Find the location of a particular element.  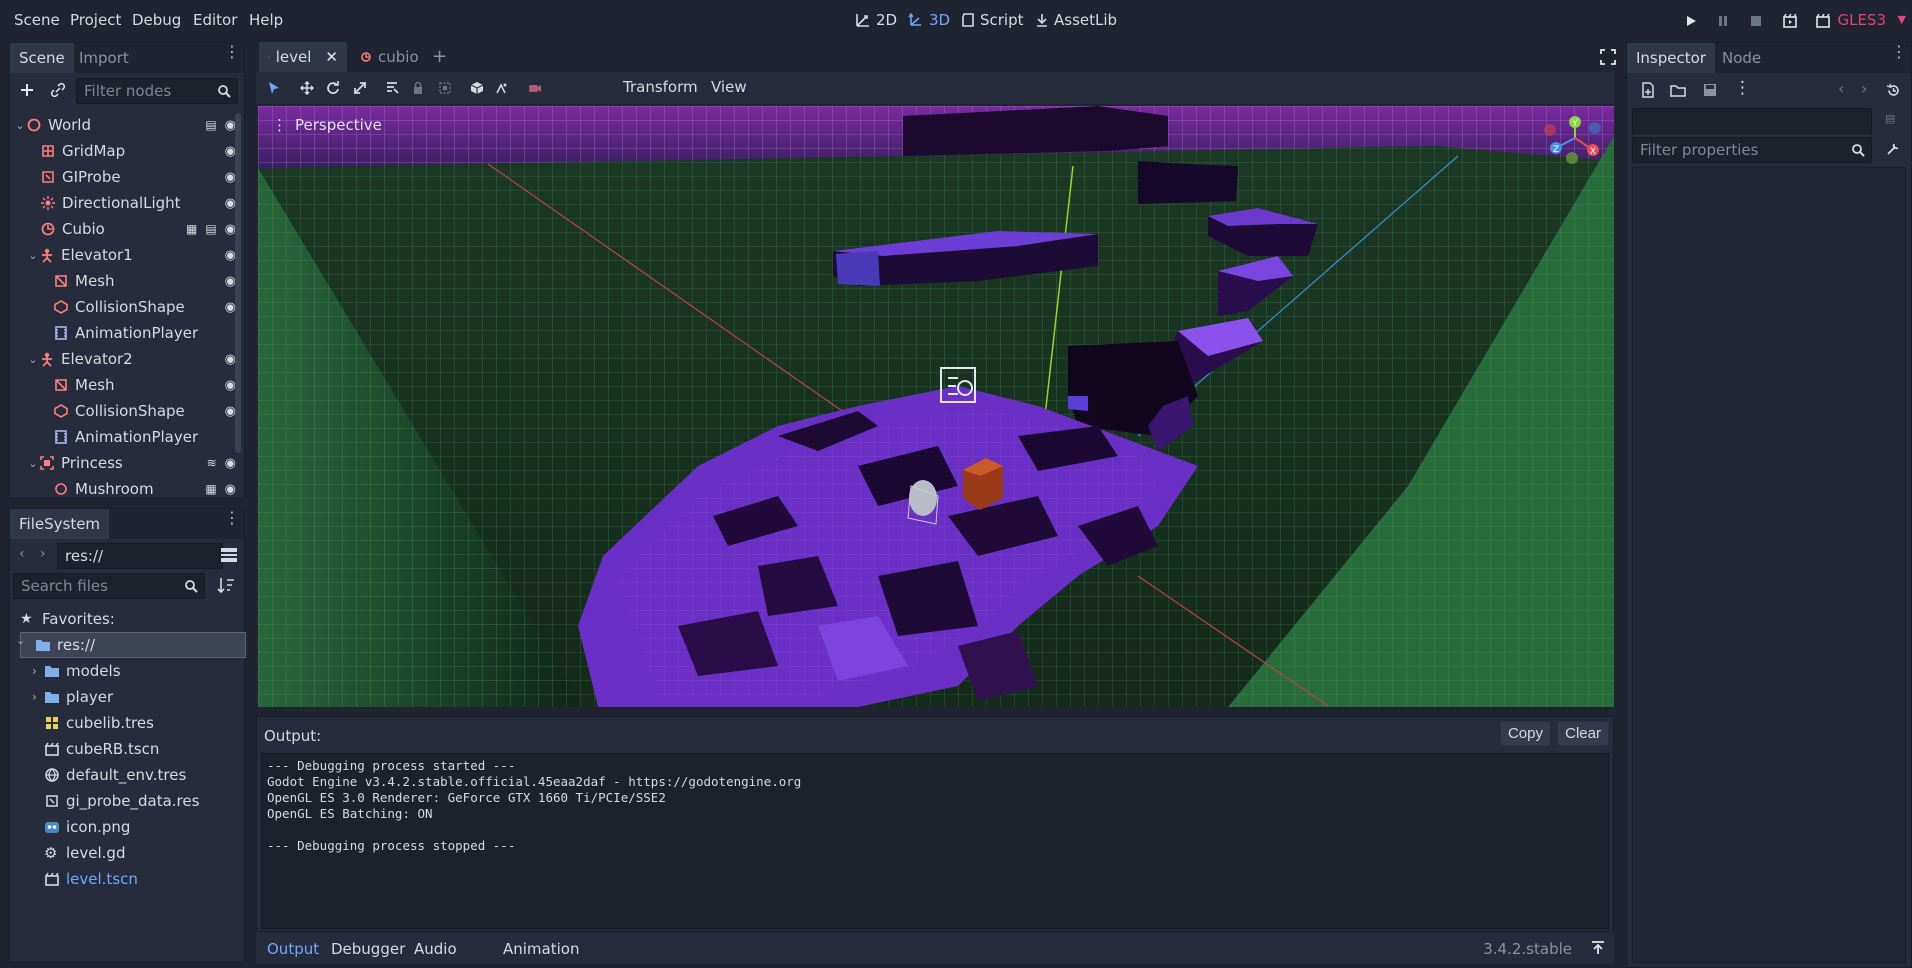

save-icon is located at coordinates (1710, 90).